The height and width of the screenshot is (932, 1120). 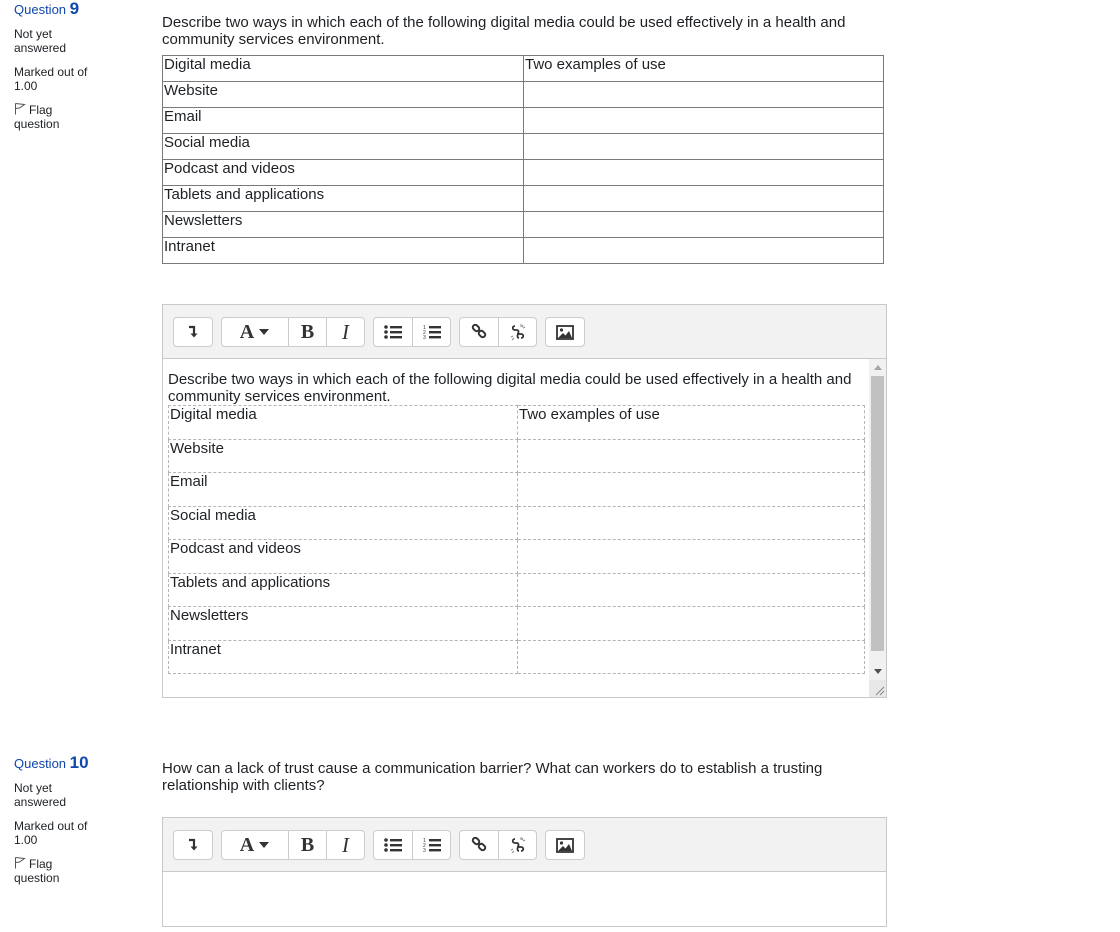 I want to click on question-number: Question 9, so click(x=47, y=9).